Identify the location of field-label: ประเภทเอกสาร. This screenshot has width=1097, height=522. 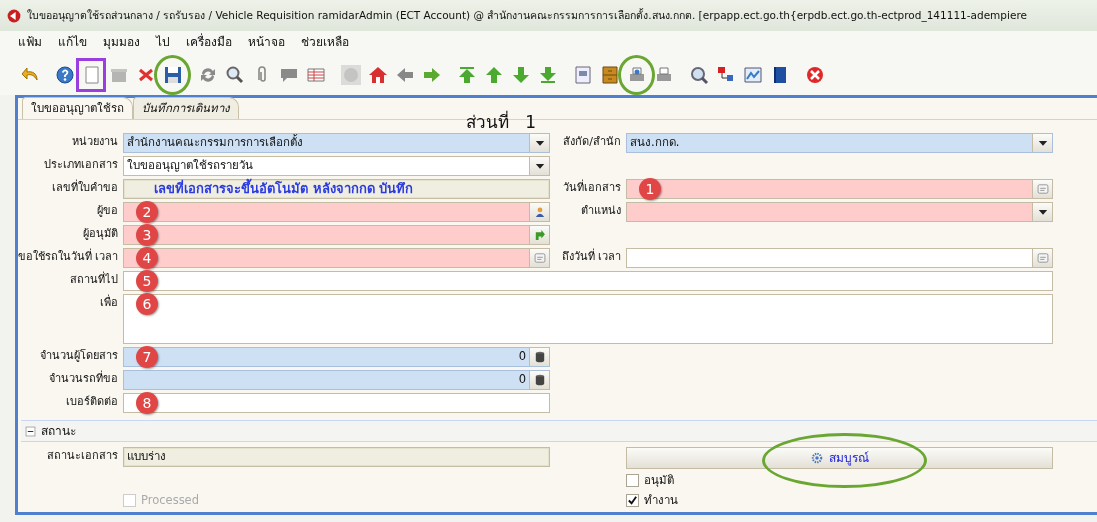
(81, 165).